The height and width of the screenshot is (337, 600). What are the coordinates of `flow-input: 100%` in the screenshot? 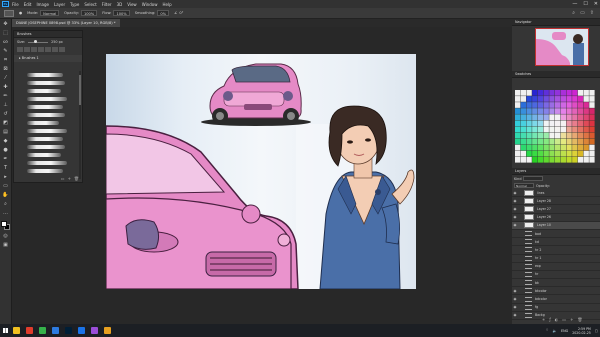 It's located at (121, 13).